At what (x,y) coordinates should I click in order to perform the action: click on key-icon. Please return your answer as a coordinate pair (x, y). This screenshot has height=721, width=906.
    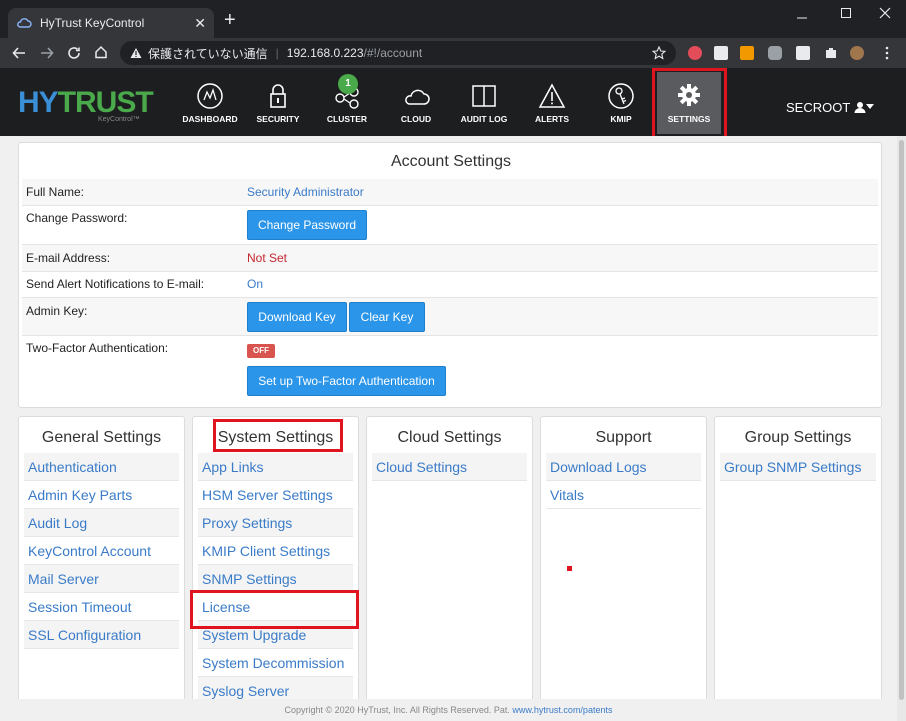
    Looking at the image, I should click on (621, 96).